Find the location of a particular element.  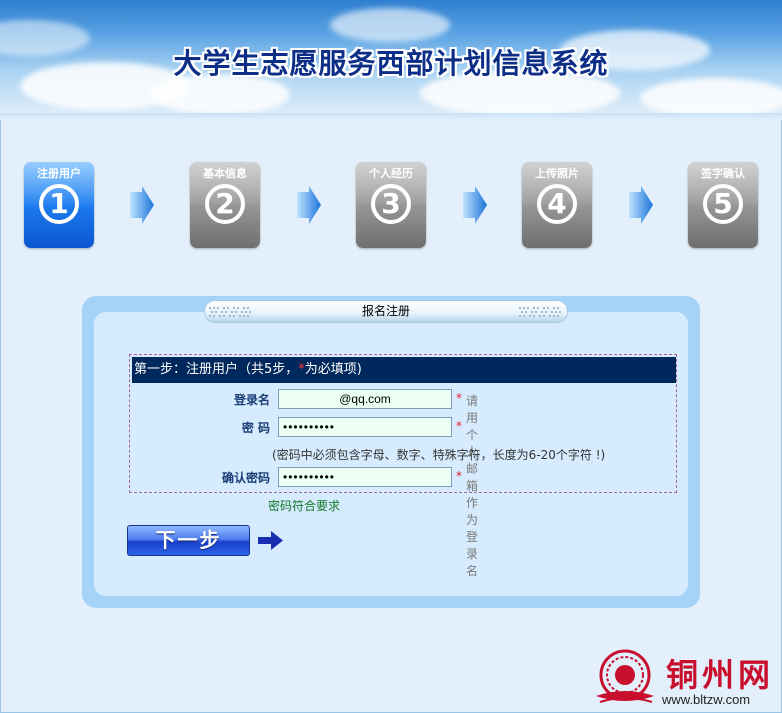

step-1-register: 注册用户 1 is located at coordinates (59, 205).